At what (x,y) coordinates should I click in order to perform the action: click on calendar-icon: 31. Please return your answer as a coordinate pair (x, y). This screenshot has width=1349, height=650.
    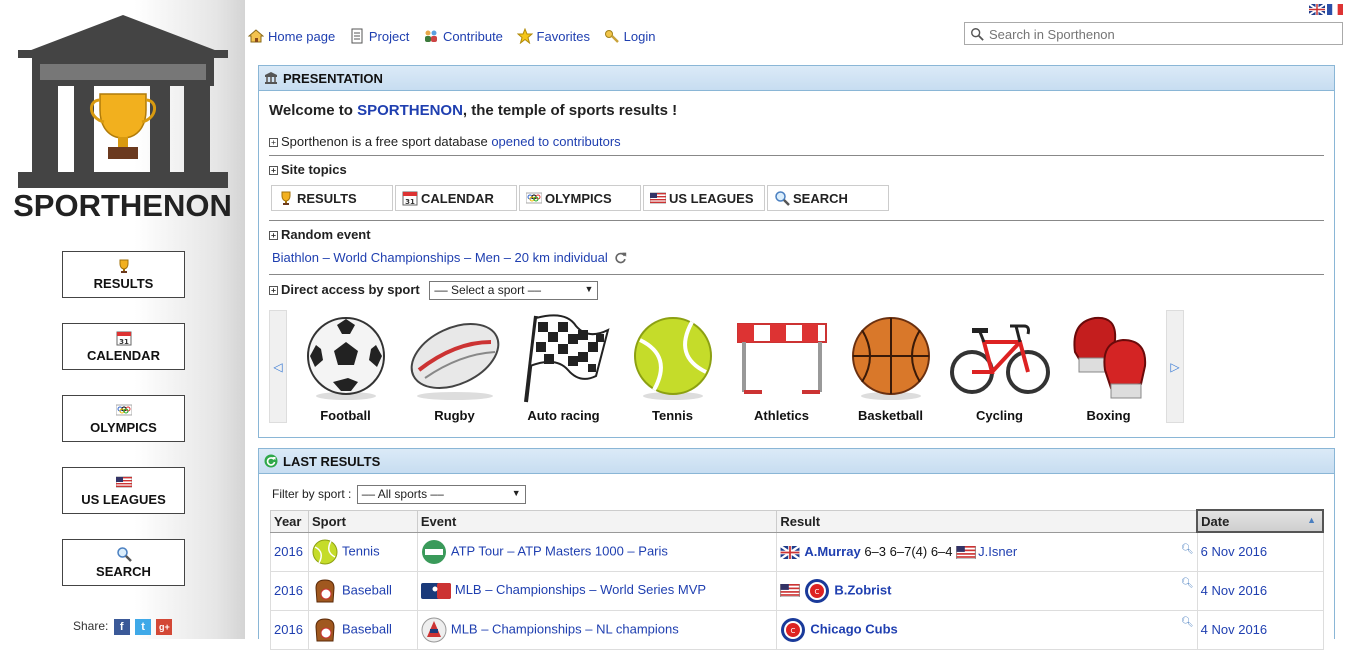
    Looking at the image, I should click on (123, 338).